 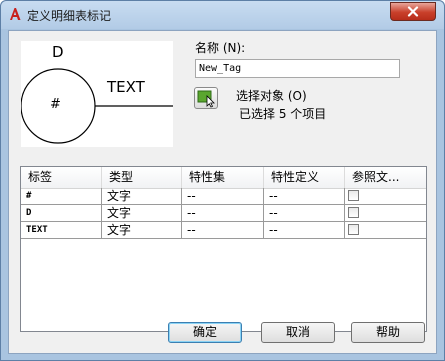 What do you see at coordinates (69, 16) in the screenshot?
I see `window-title: 定义明细表标记` at bounding box center [69, 16].